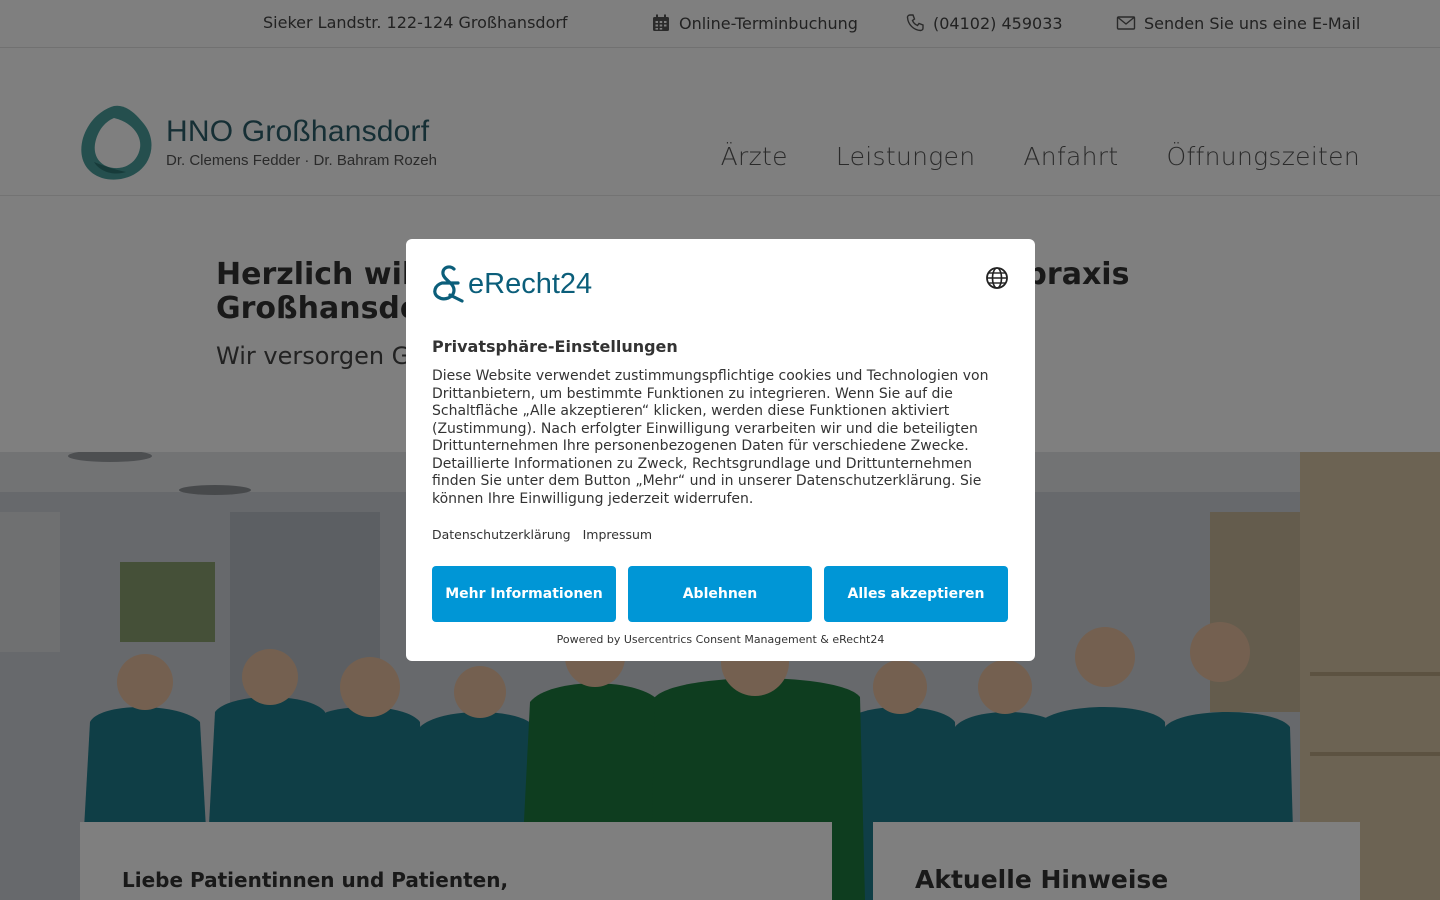 This screenshot has height=900, width=1440. I want to click on language-globe-icon, so click(997, 278).